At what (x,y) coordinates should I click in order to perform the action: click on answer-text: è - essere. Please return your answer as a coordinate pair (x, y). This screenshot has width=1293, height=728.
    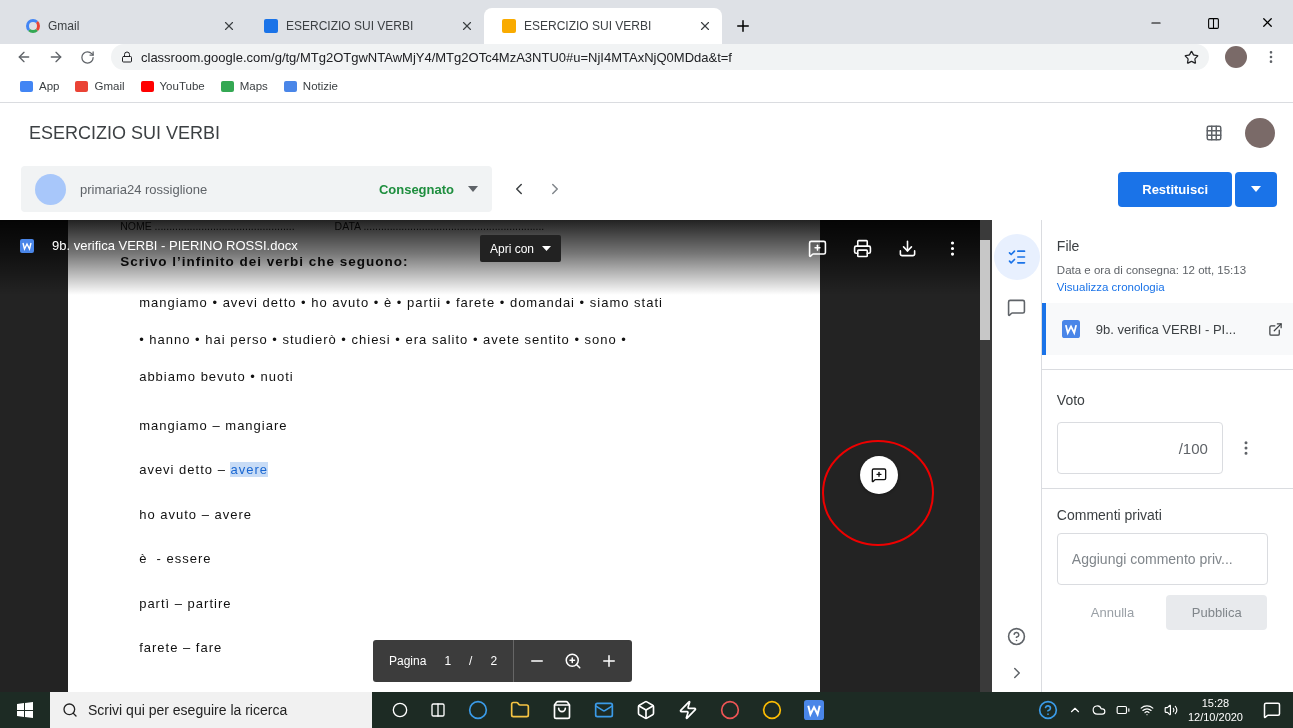
    Looking at the image, I should click on (175, 559).